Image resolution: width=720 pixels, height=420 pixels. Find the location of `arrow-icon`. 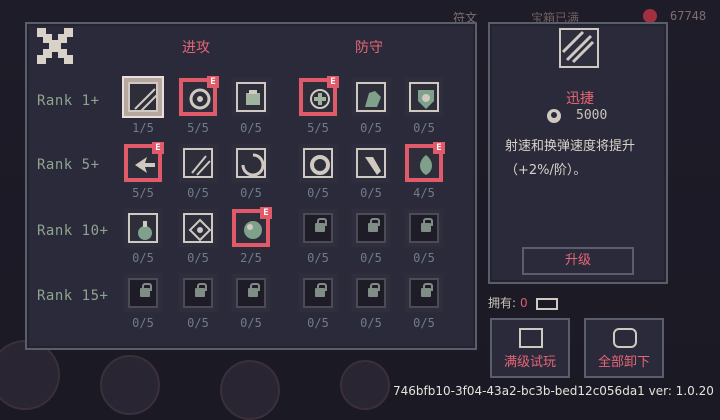

arrow-icon is located at coordinates (145, 165).